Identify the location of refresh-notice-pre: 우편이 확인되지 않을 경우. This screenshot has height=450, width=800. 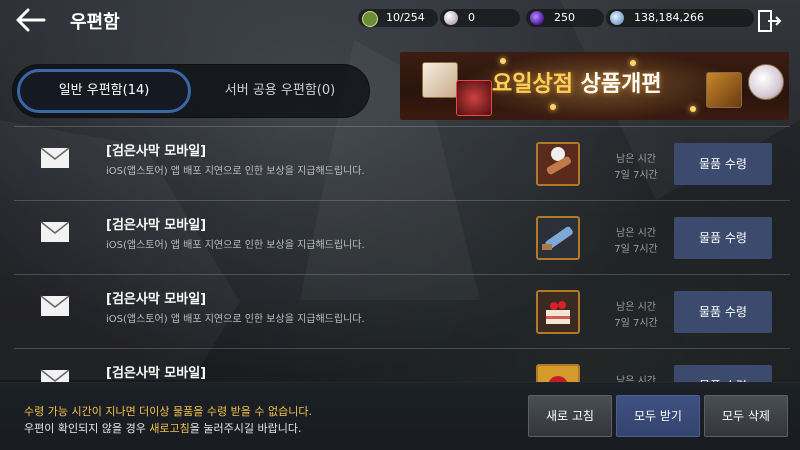
(87, 428).